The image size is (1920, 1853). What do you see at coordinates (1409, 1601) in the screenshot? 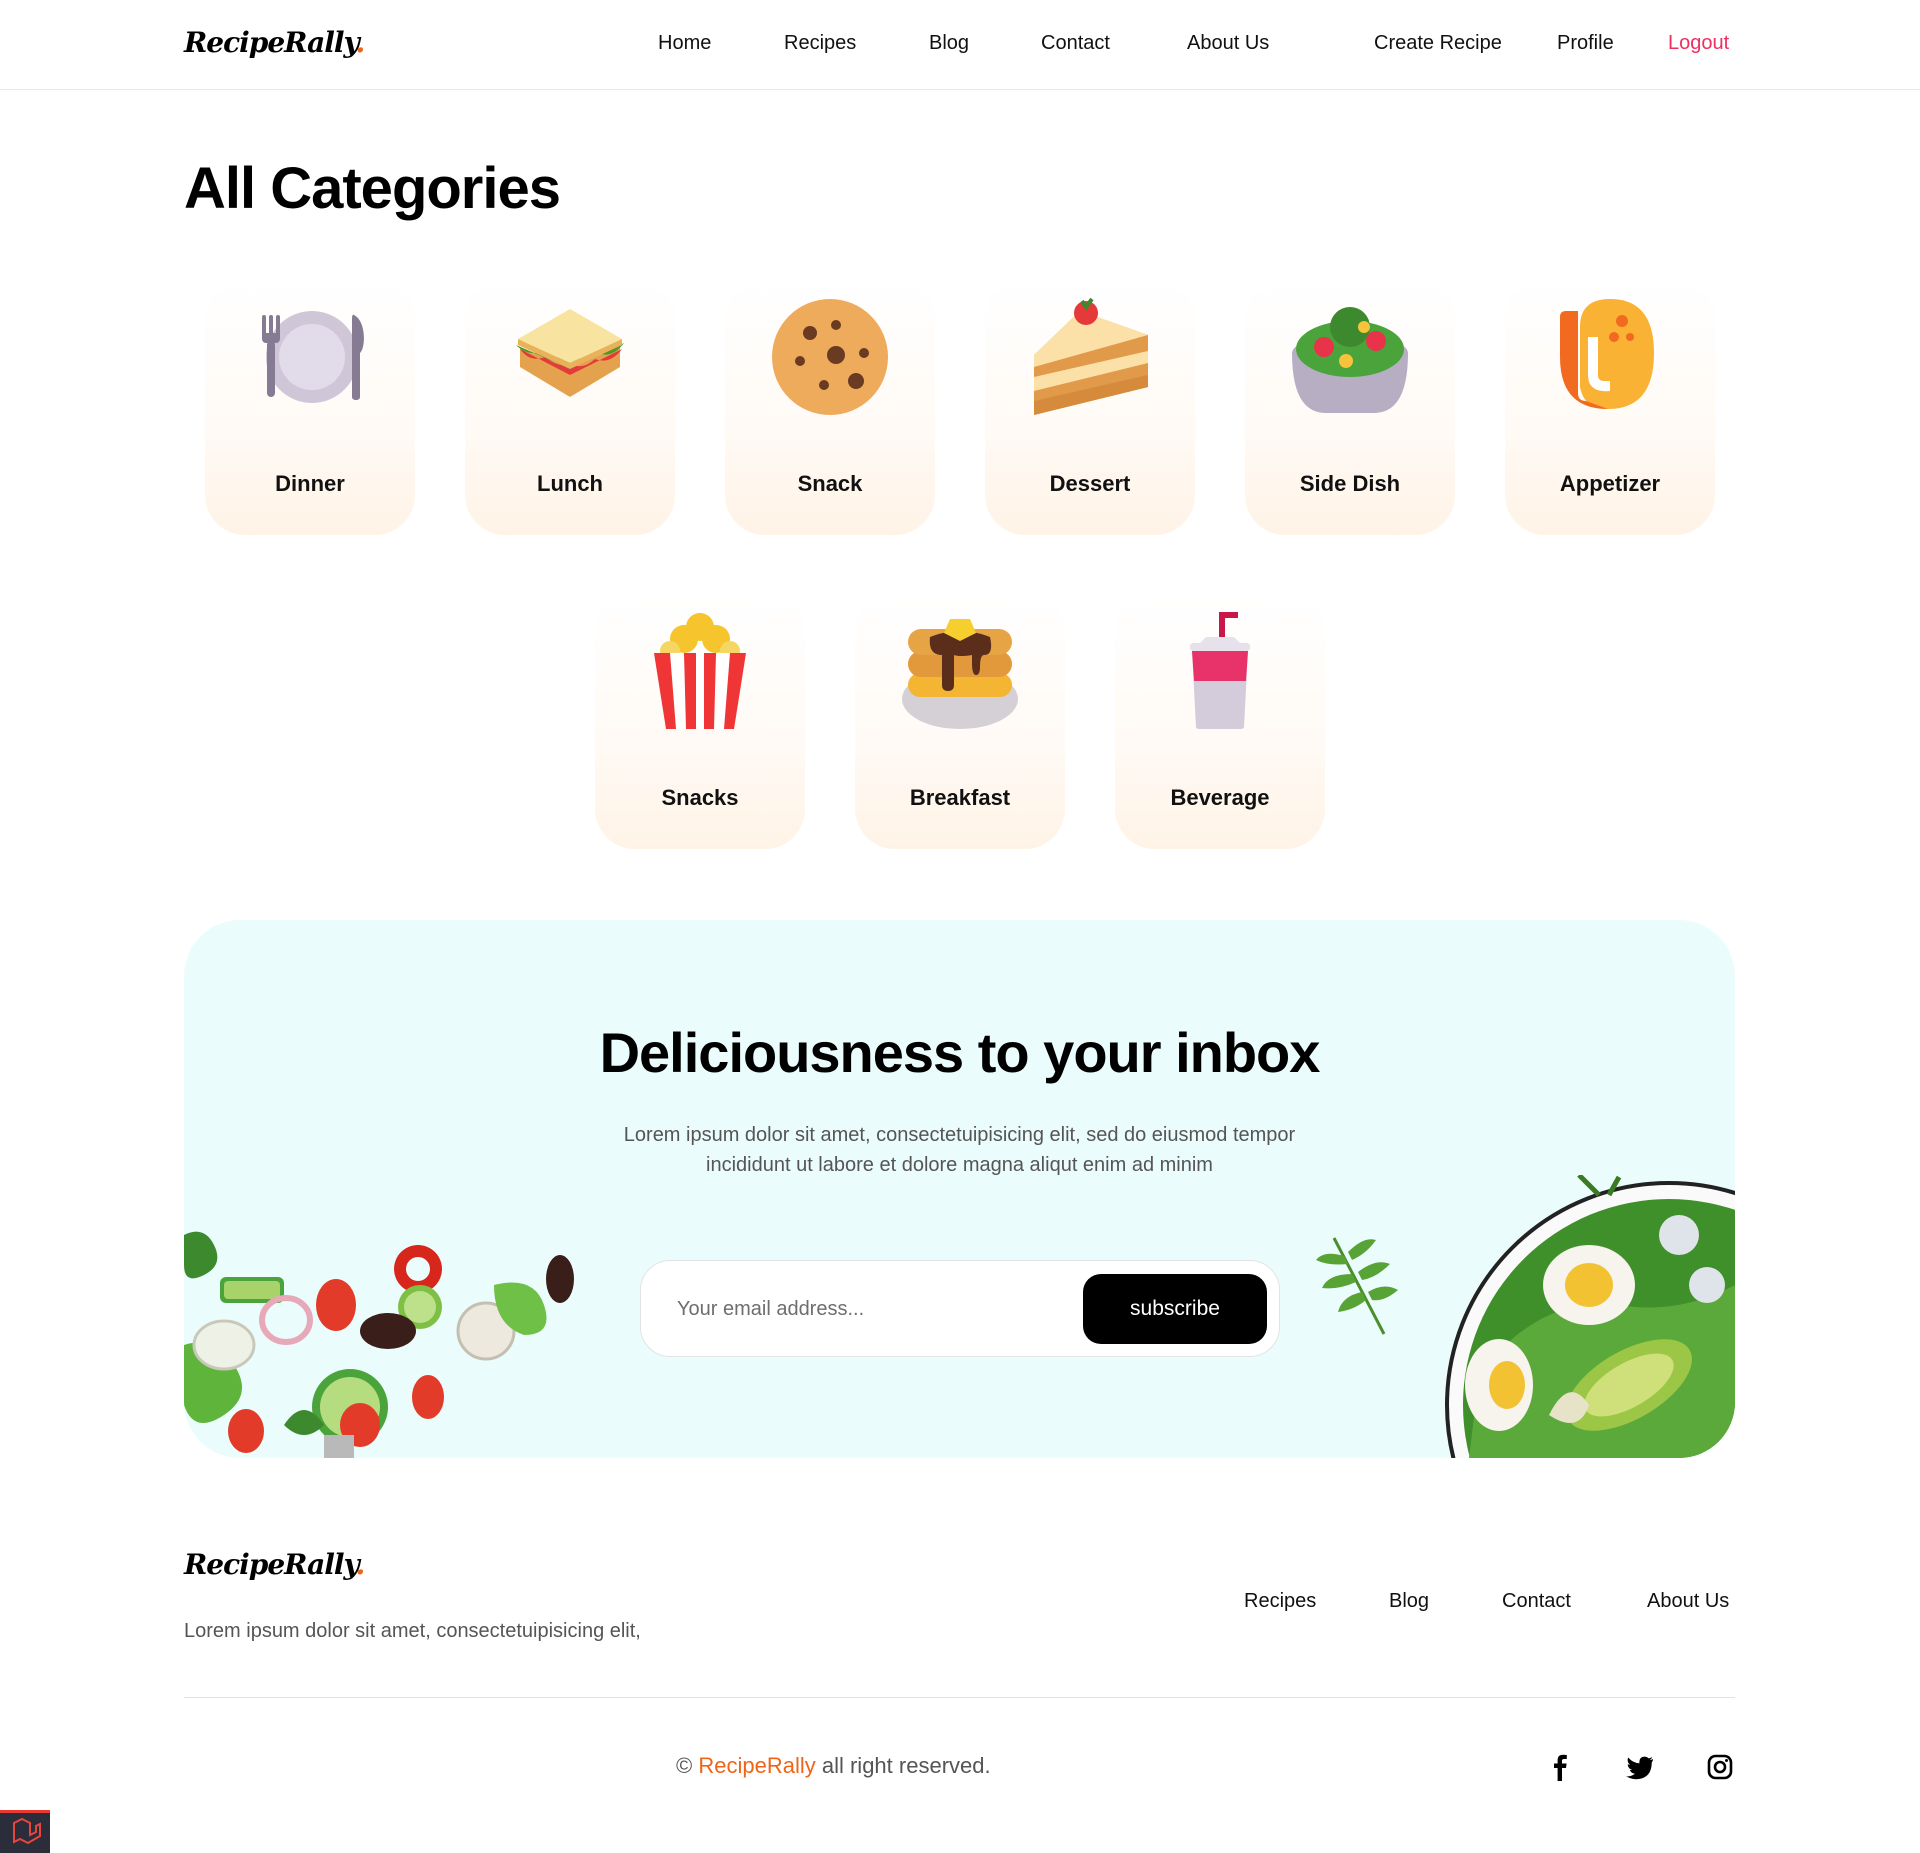
I see `footer-link-blog: Blog` at bounding box center [1409, 1601].